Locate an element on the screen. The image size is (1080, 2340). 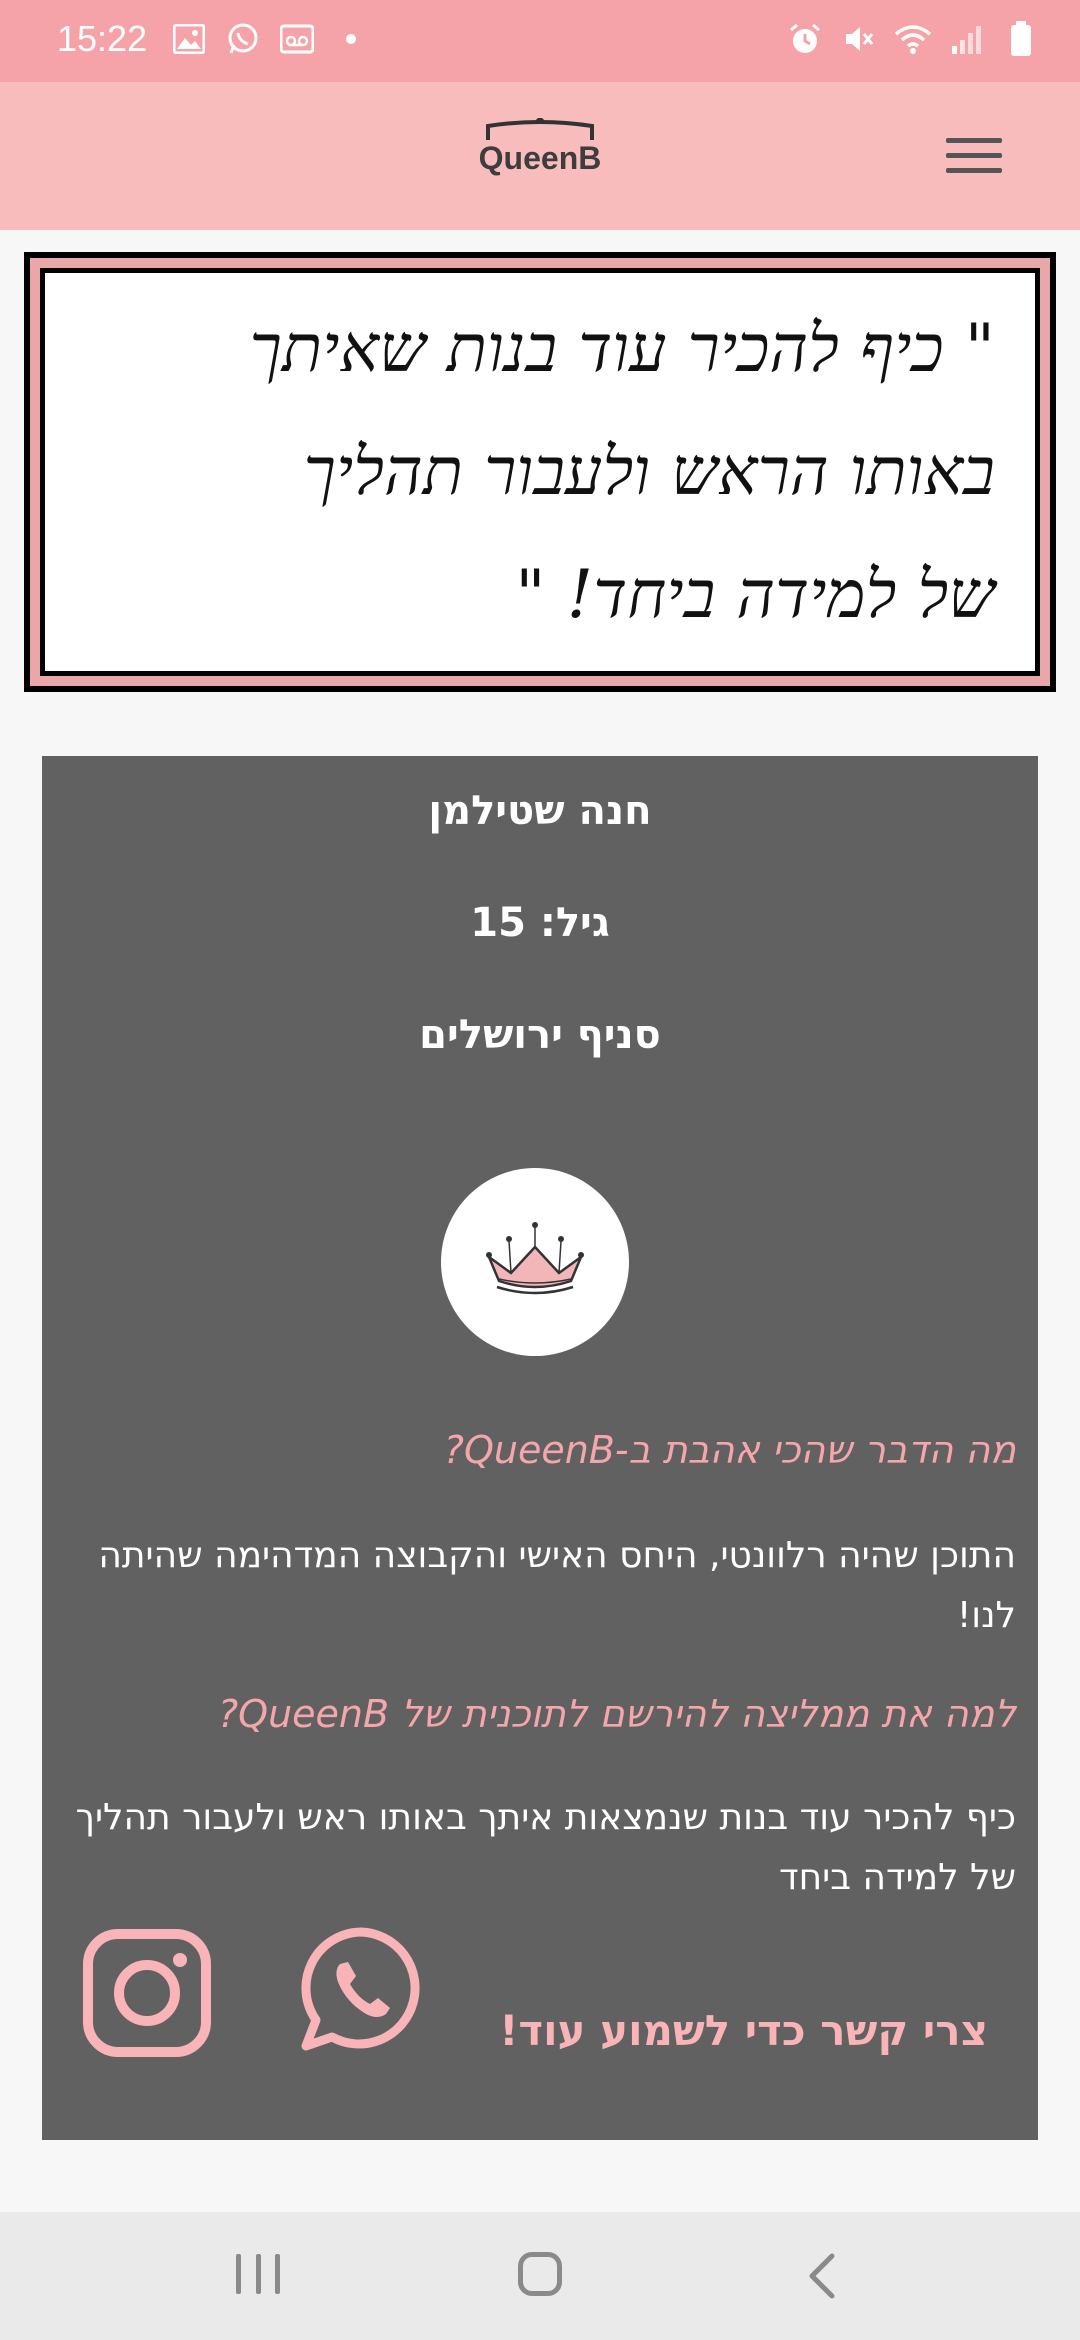
quote-line: " כיף להכיר עוד בנות שאיתך is located at coordinates (622, 348).